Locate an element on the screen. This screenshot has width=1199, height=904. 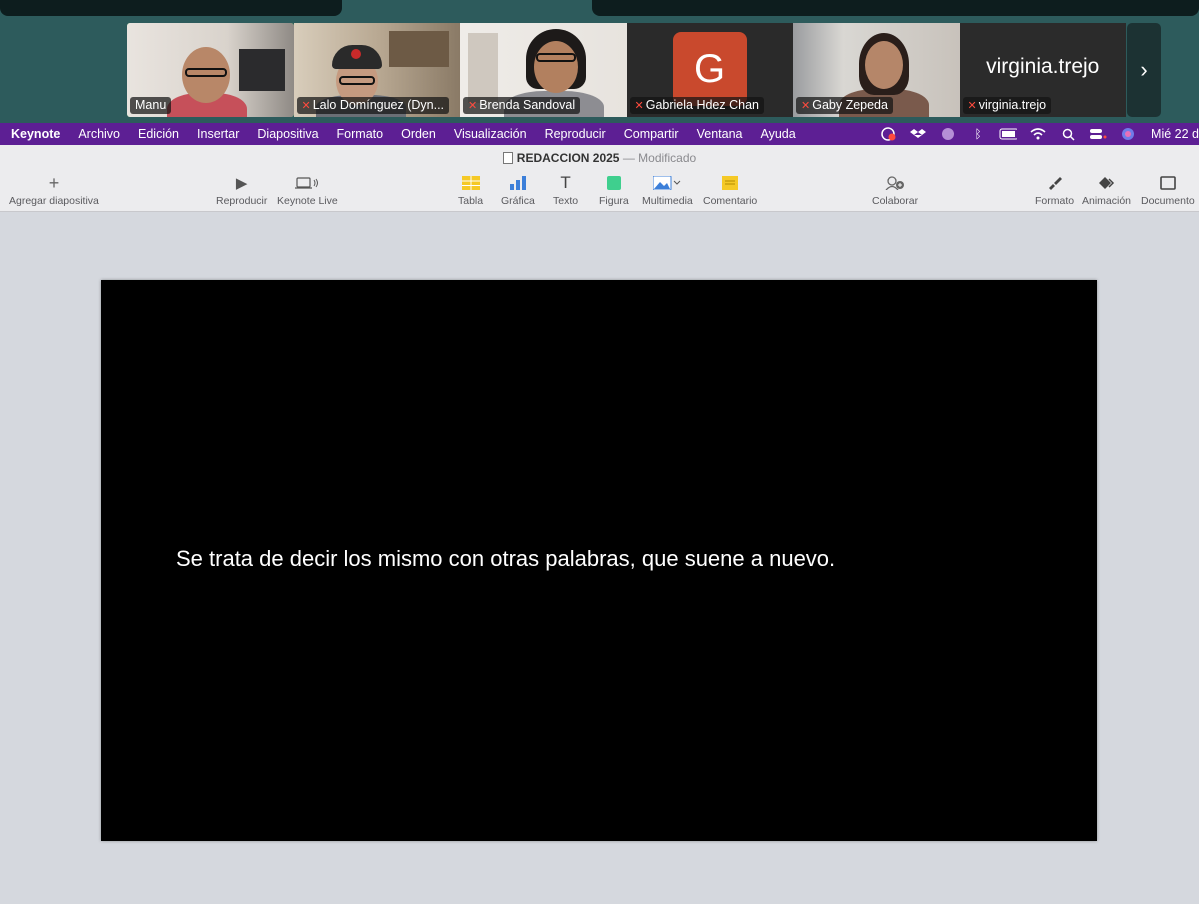
chart-button: Gráfica is located at coordinates (518, 190).